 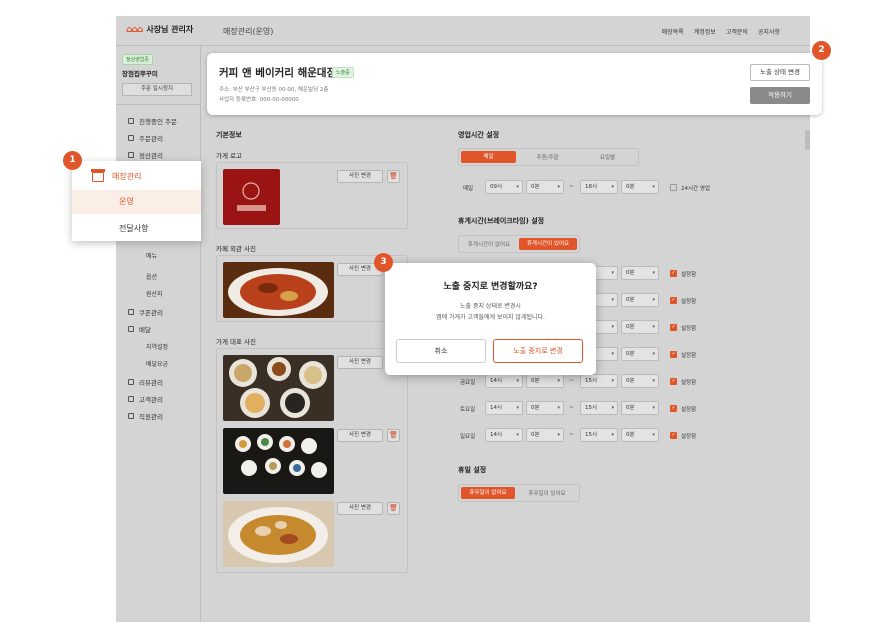 What do you see at coordinates (158, 104) in the screenshot?
I see `divider` at bounding box center [158, 104].